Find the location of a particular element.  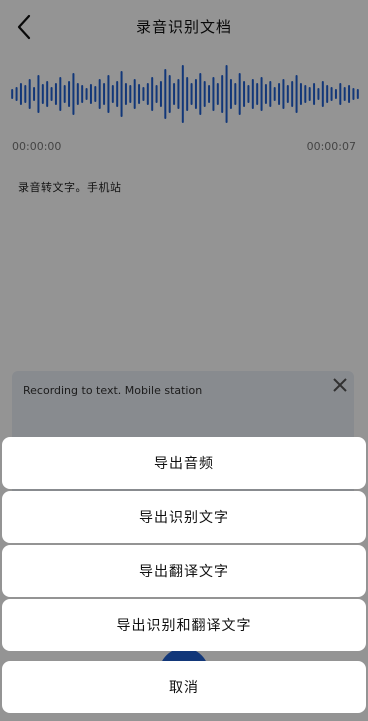

export-recognized-and-translated-text-button: 导出识别和翻译文字 is located at coordinates (184, 625).